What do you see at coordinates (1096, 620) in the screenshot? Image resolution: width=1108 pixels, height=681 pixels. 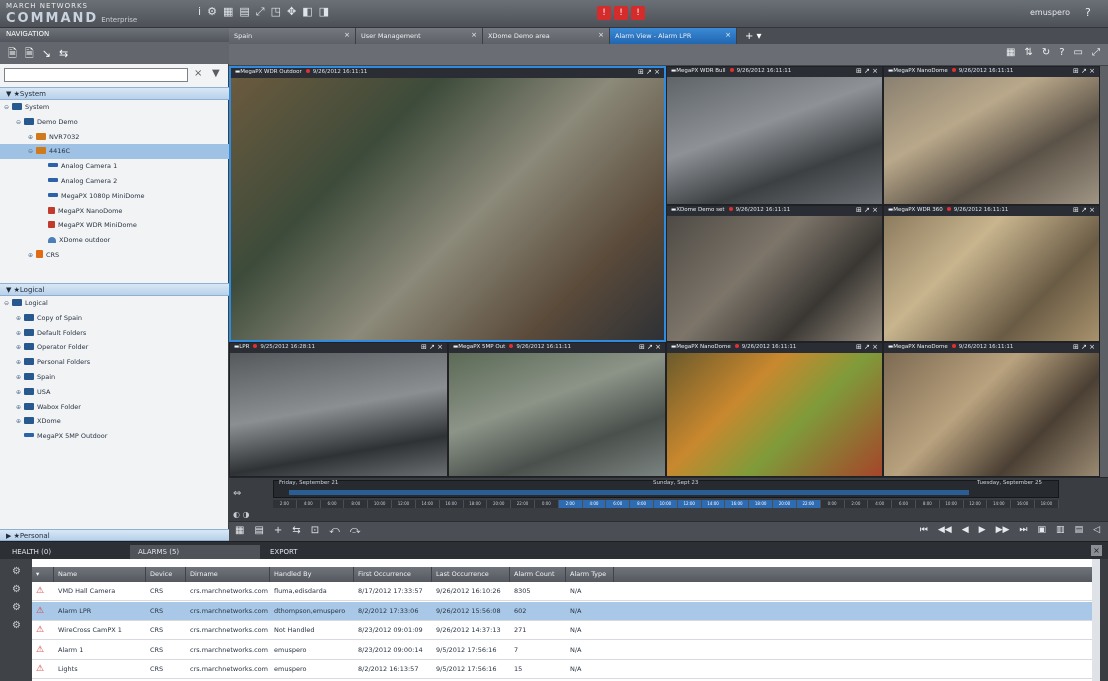 I see `table-scrollbar` at bounding box center [1096, 620].